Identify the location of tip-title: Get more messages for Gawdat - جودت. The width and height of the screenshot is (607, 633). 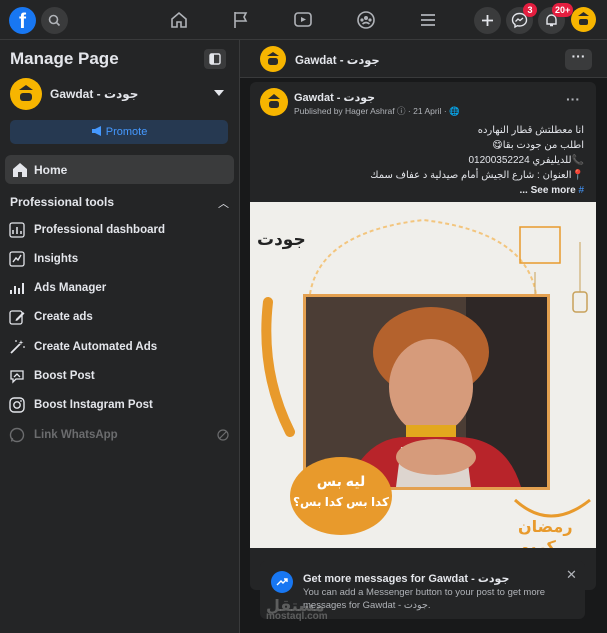
(406, 579).